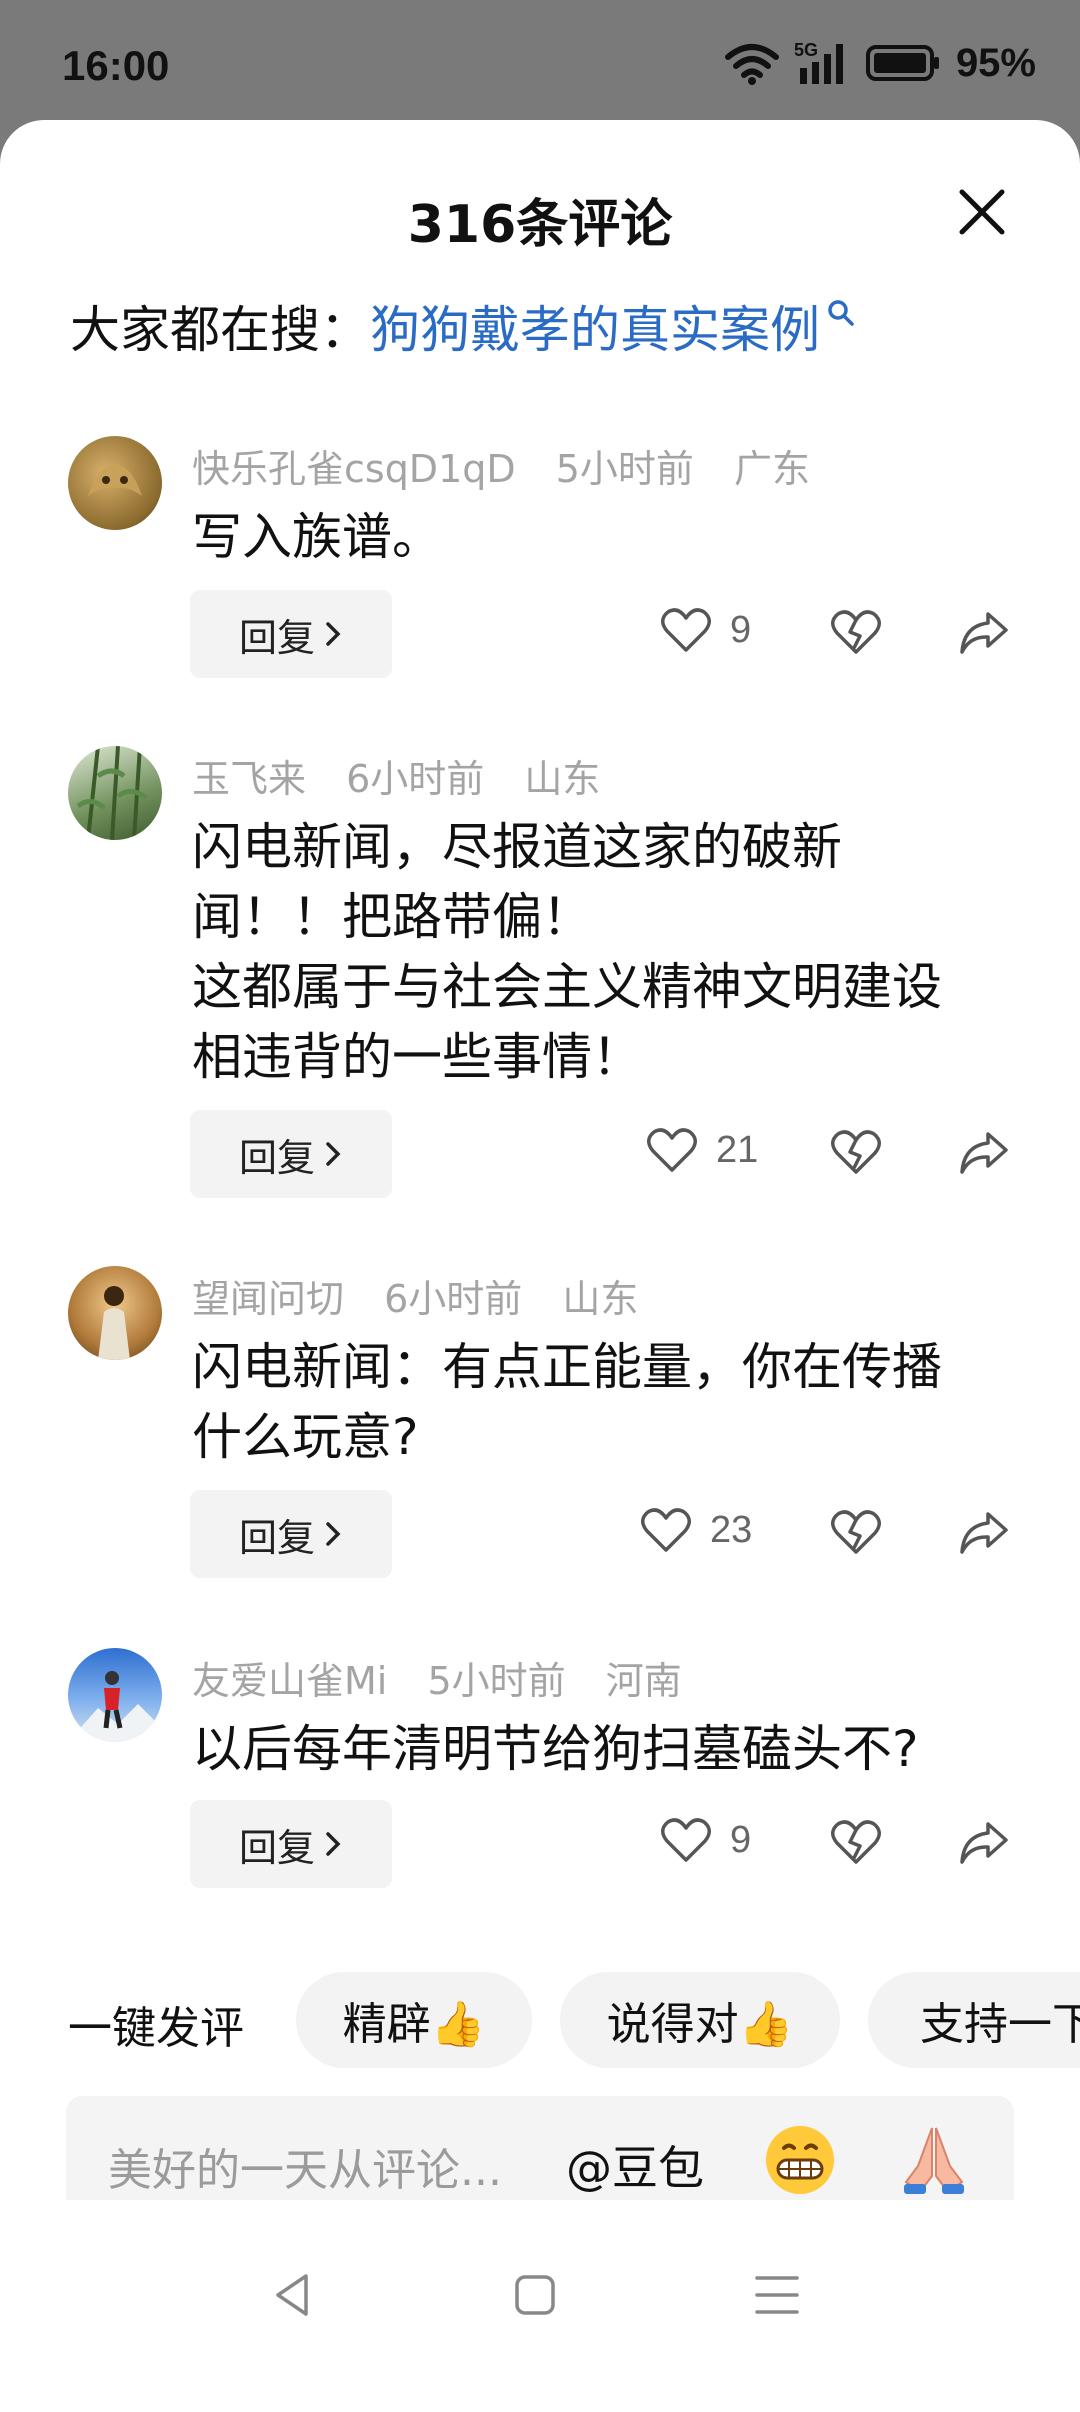  What do you see at coordinates (934, 2160) in the screenshot?
I see `praying-hands-emoji-icon` at bounding box center [934, 2160].